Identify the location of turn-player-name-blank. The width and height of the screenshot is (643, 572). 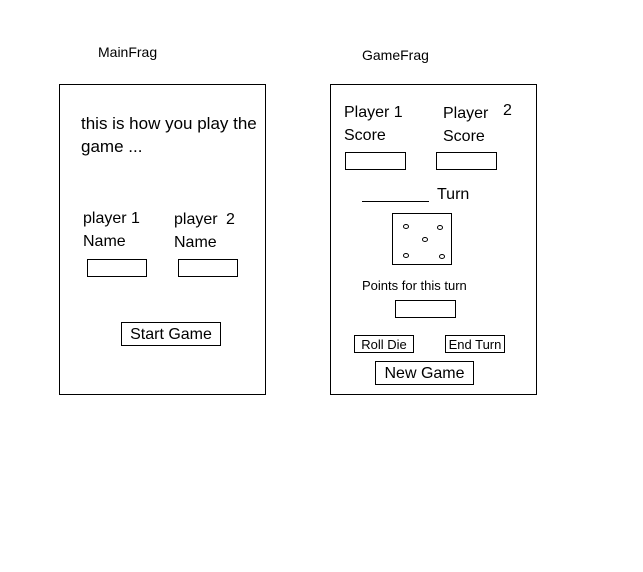
(395, 201).